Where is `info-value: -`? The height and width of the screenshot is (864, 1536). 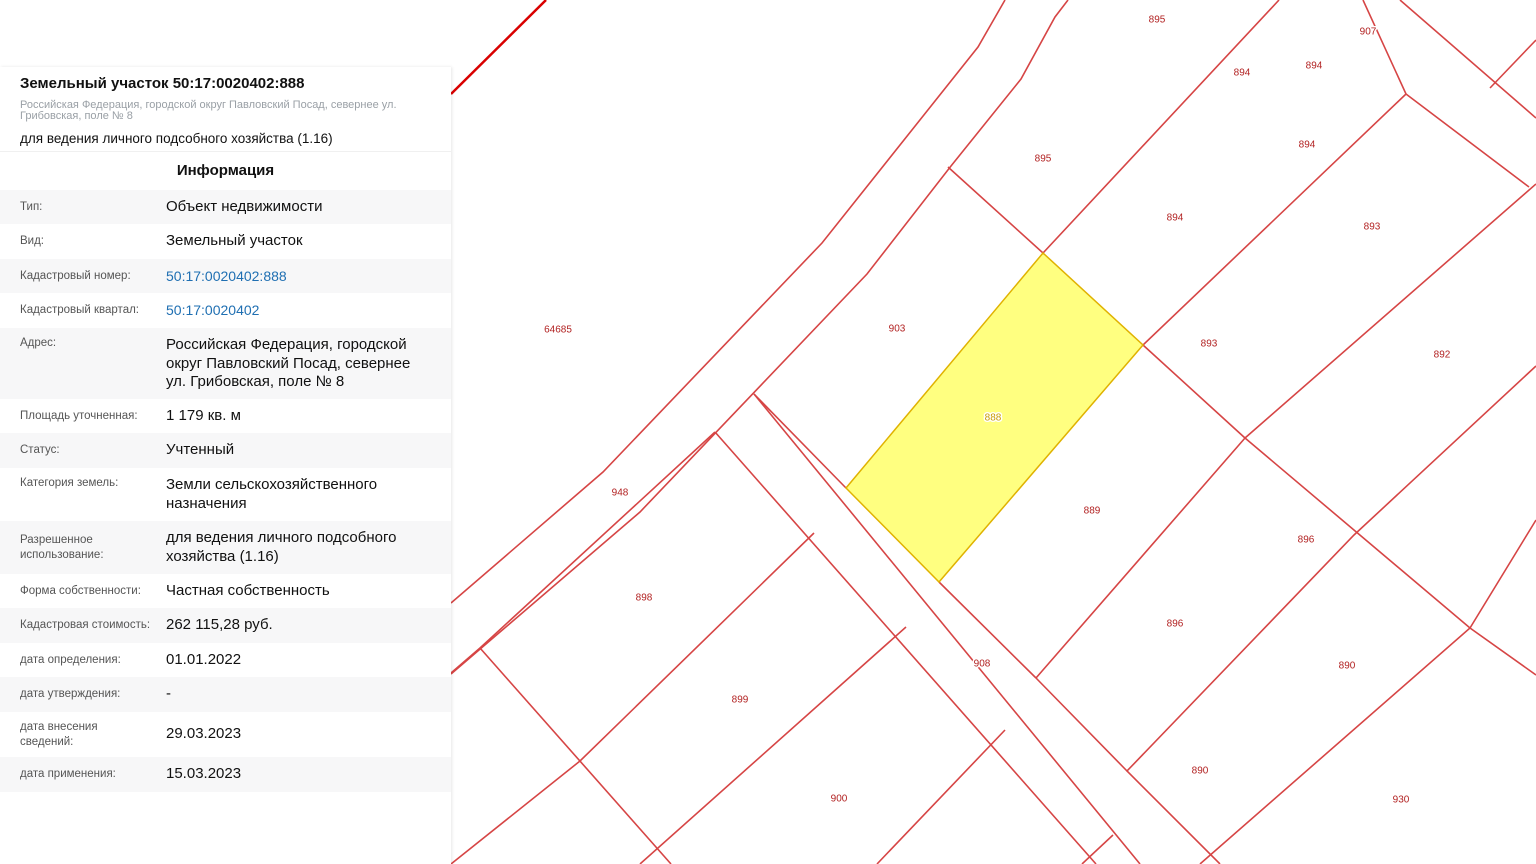
info-value: - is located at coordinates (168, 694).